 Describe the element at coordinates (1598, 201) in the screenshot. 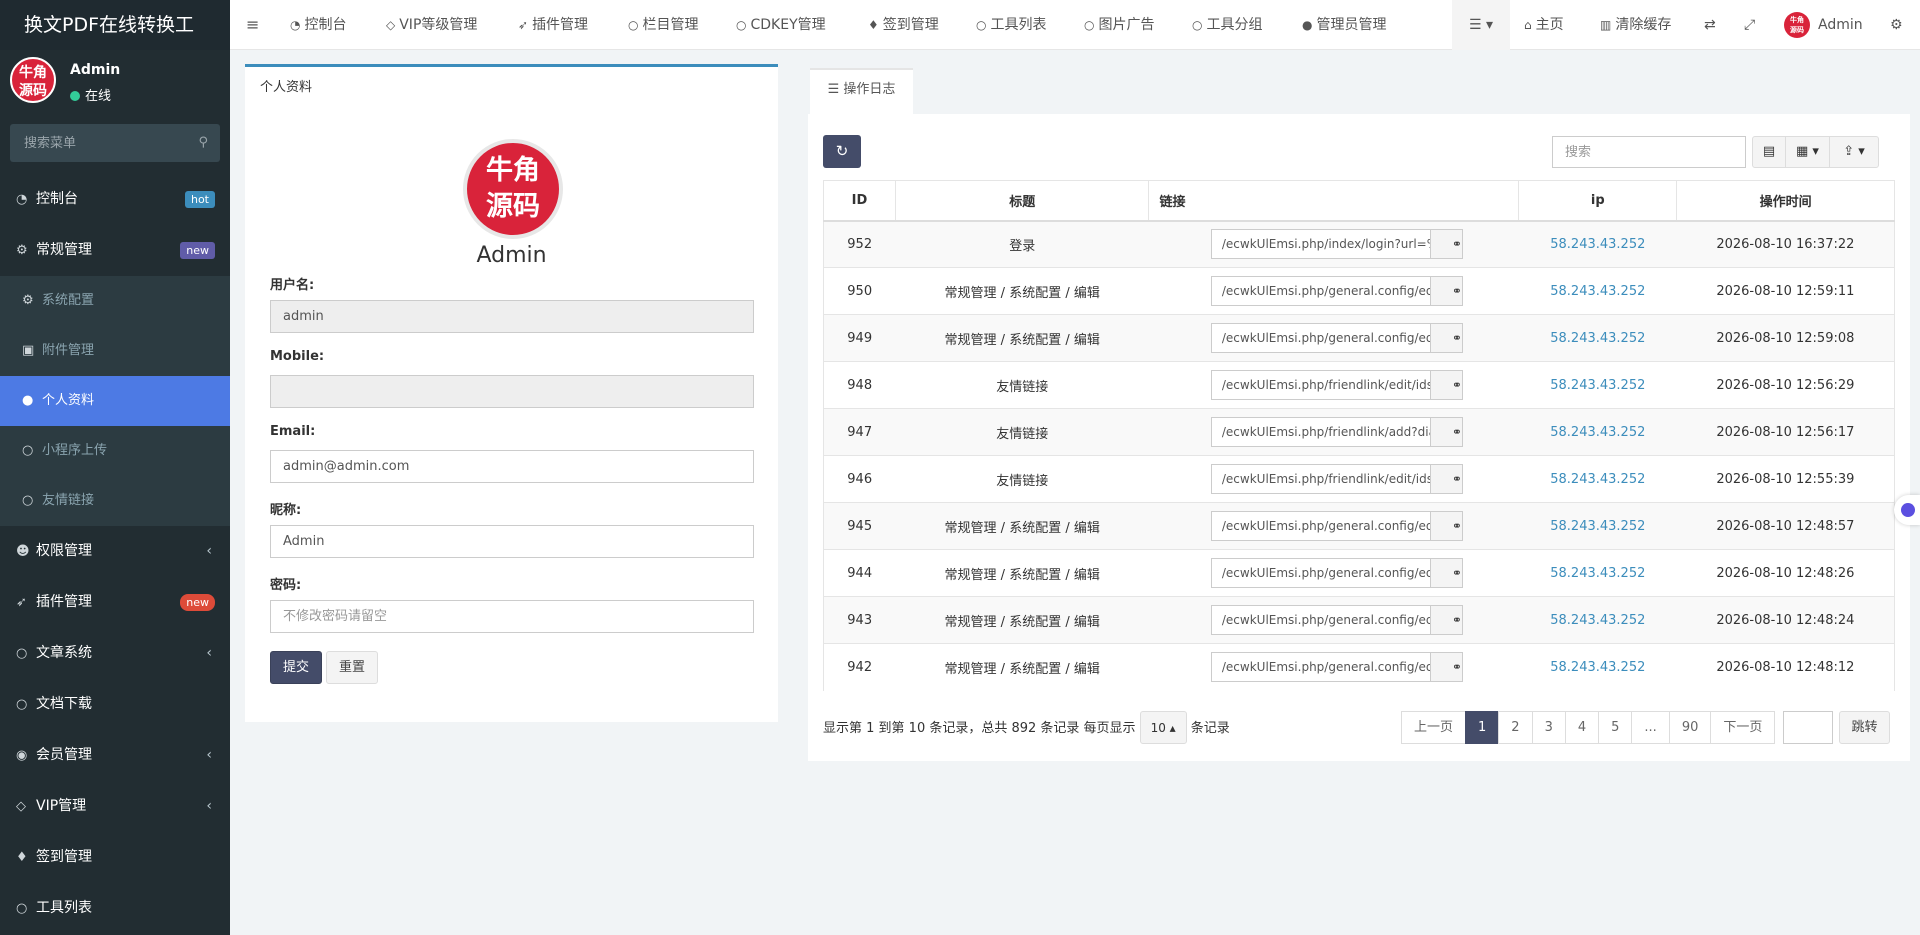

I see `col-ip: ip` at that location.